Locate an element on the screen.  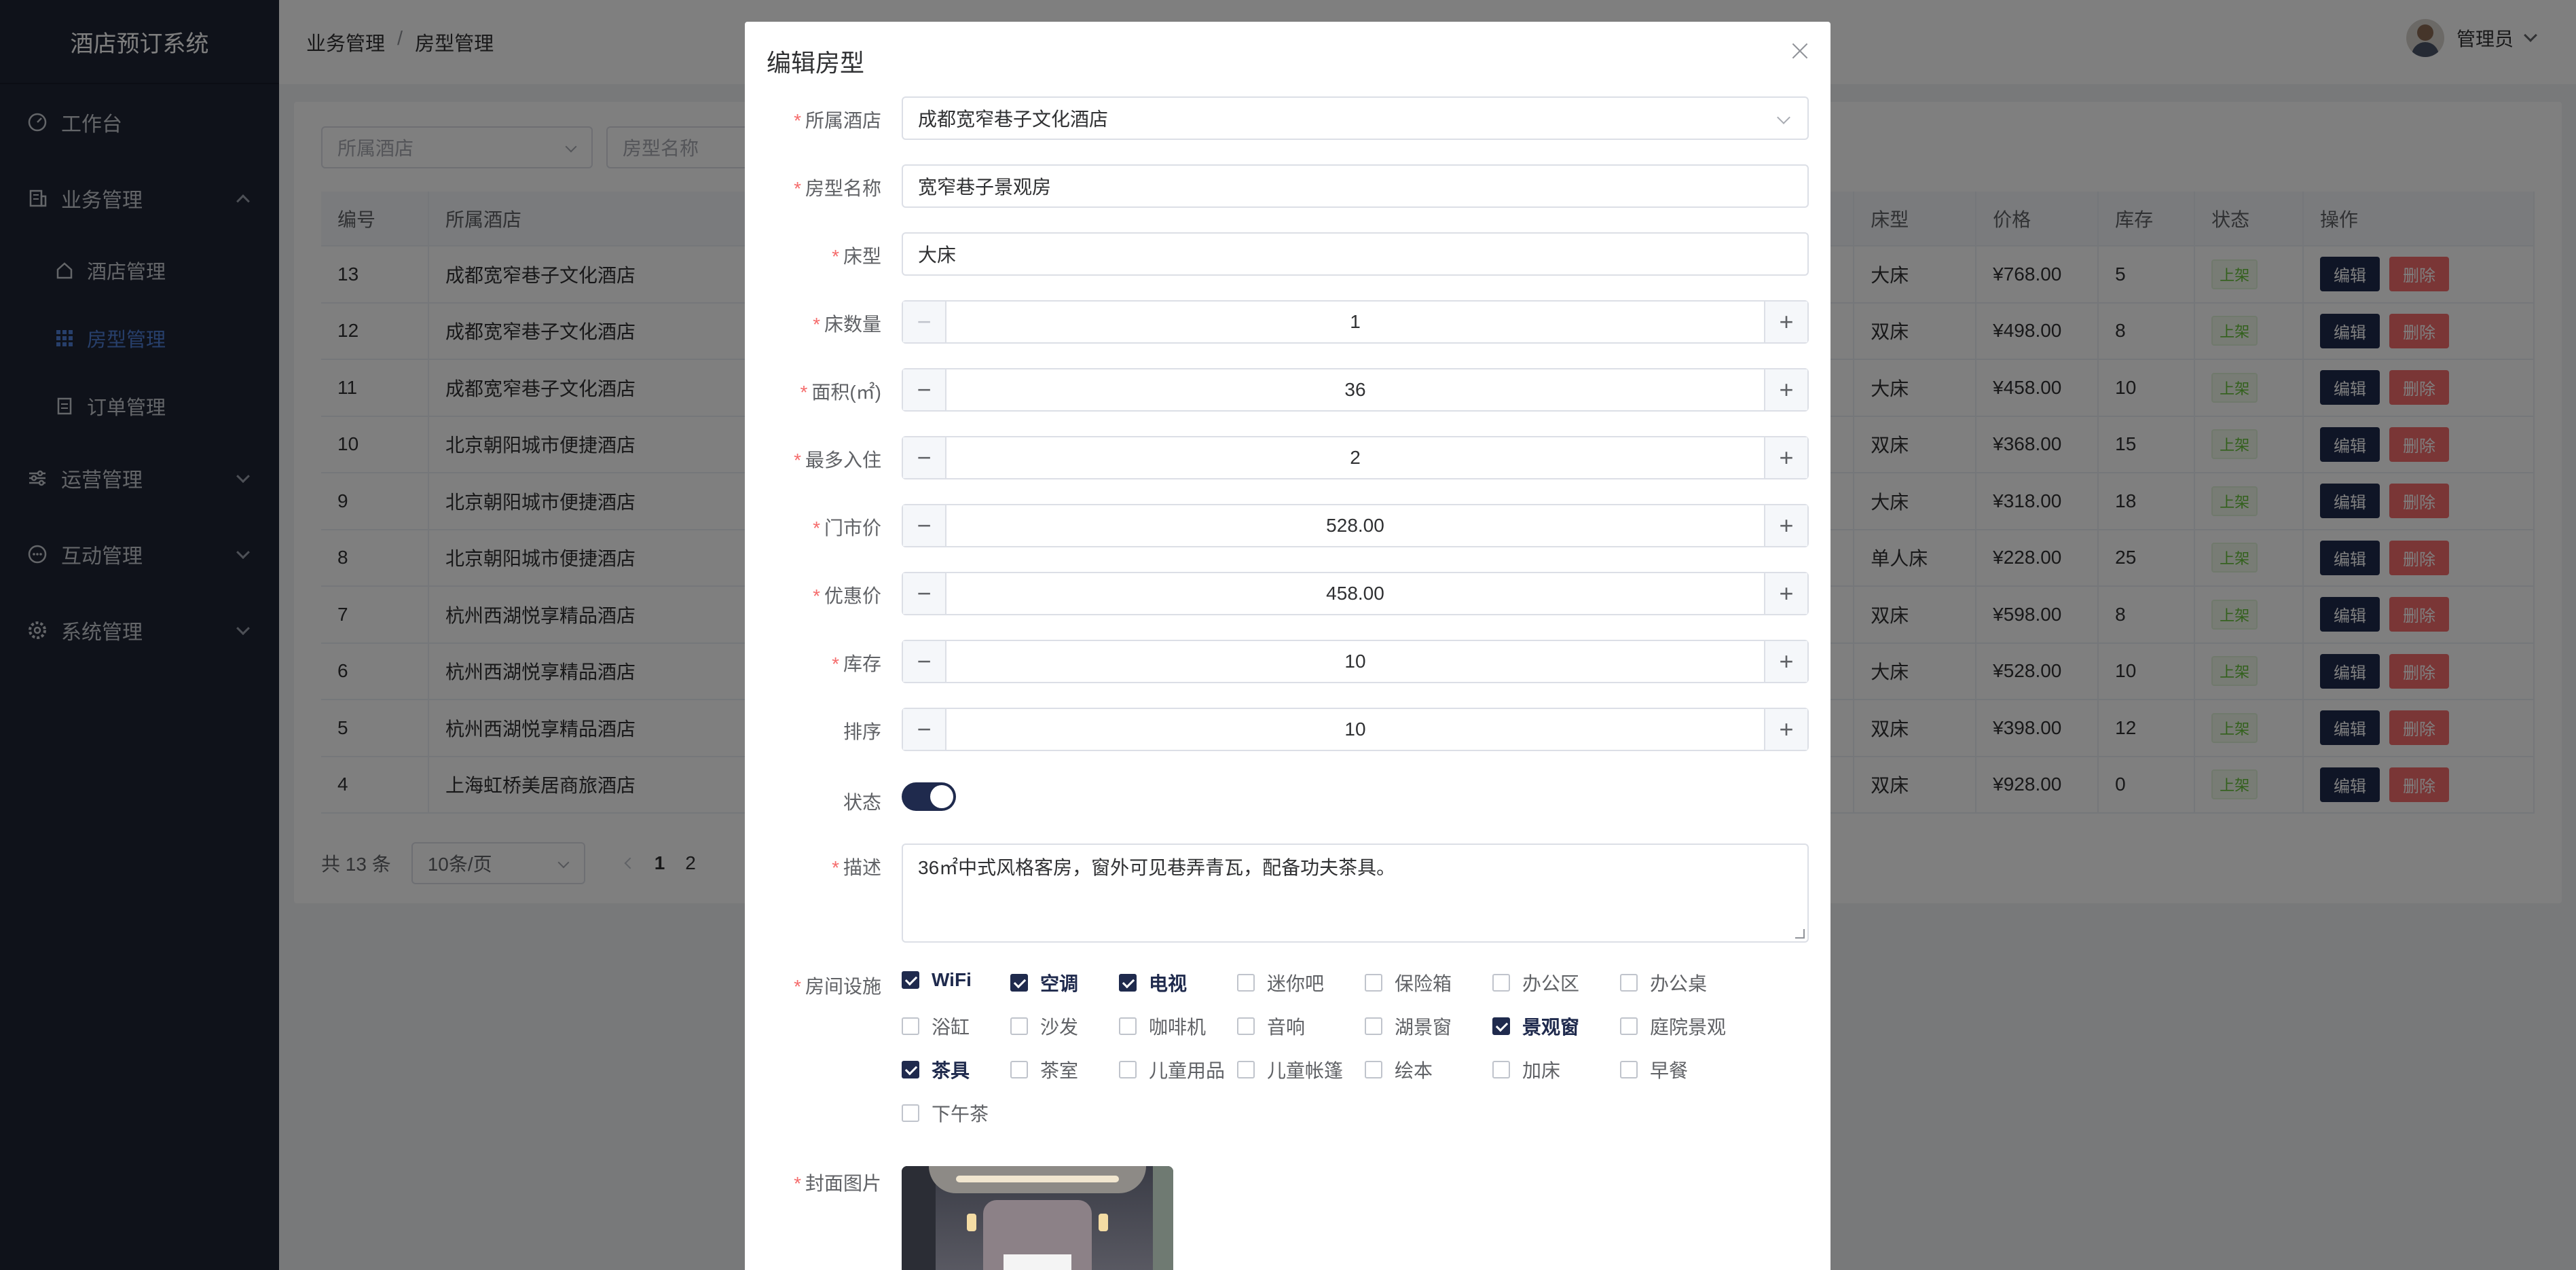
amenity-label: 儿童帐篷 is located at coordinates (1305, 1071).